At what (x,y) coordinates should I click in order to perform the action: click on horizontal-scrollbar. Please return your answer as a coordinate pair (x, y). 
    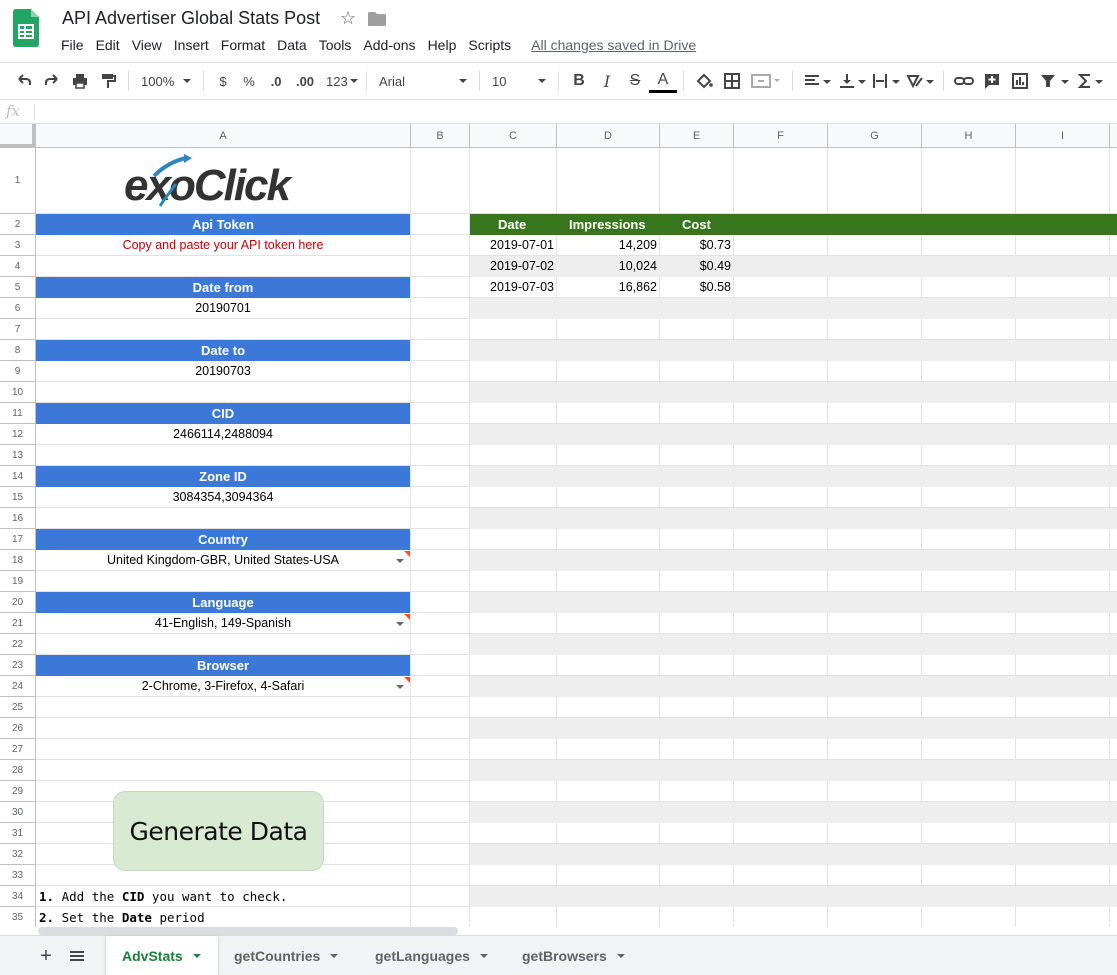
    Looking at the image, I should click on (248, 931).